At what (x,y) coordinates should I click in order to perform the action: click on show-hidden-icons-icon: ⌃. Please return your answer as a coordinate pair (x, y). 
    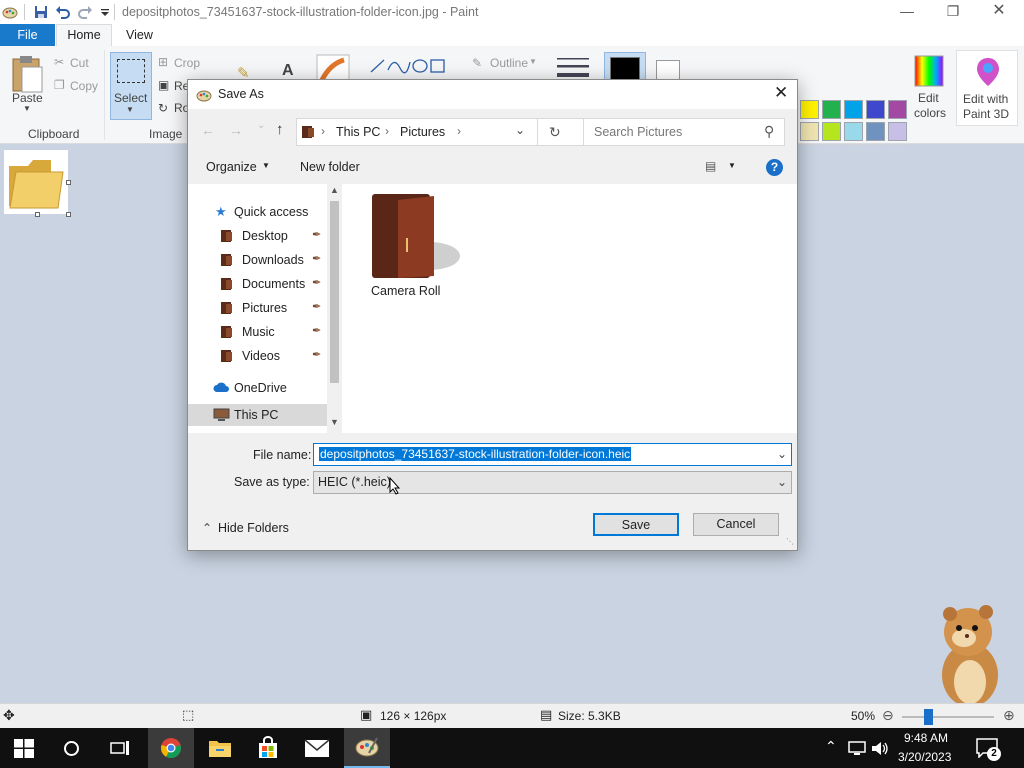
    Looking at the image, I should click on (831, 746).